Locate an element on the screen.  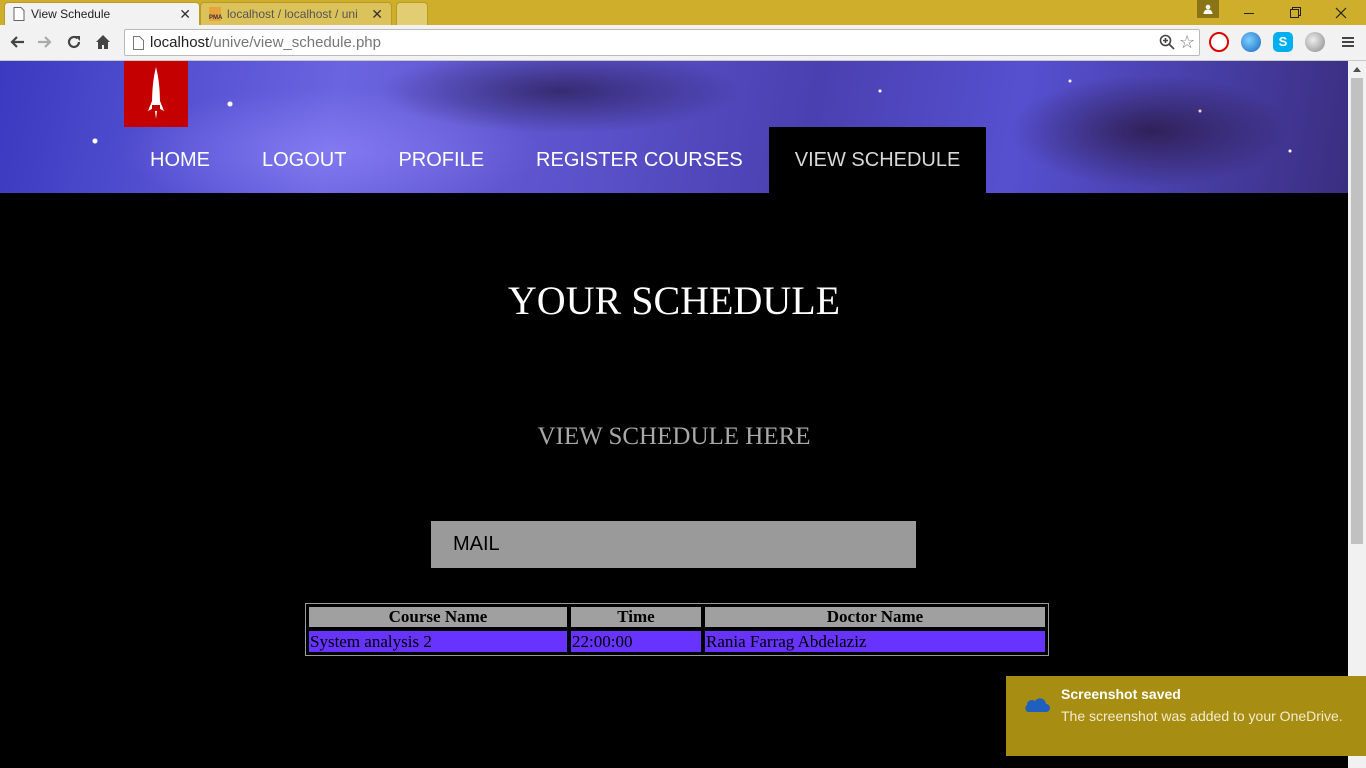
nav-logout: LOGOUT is located at coordinates (304, 160).